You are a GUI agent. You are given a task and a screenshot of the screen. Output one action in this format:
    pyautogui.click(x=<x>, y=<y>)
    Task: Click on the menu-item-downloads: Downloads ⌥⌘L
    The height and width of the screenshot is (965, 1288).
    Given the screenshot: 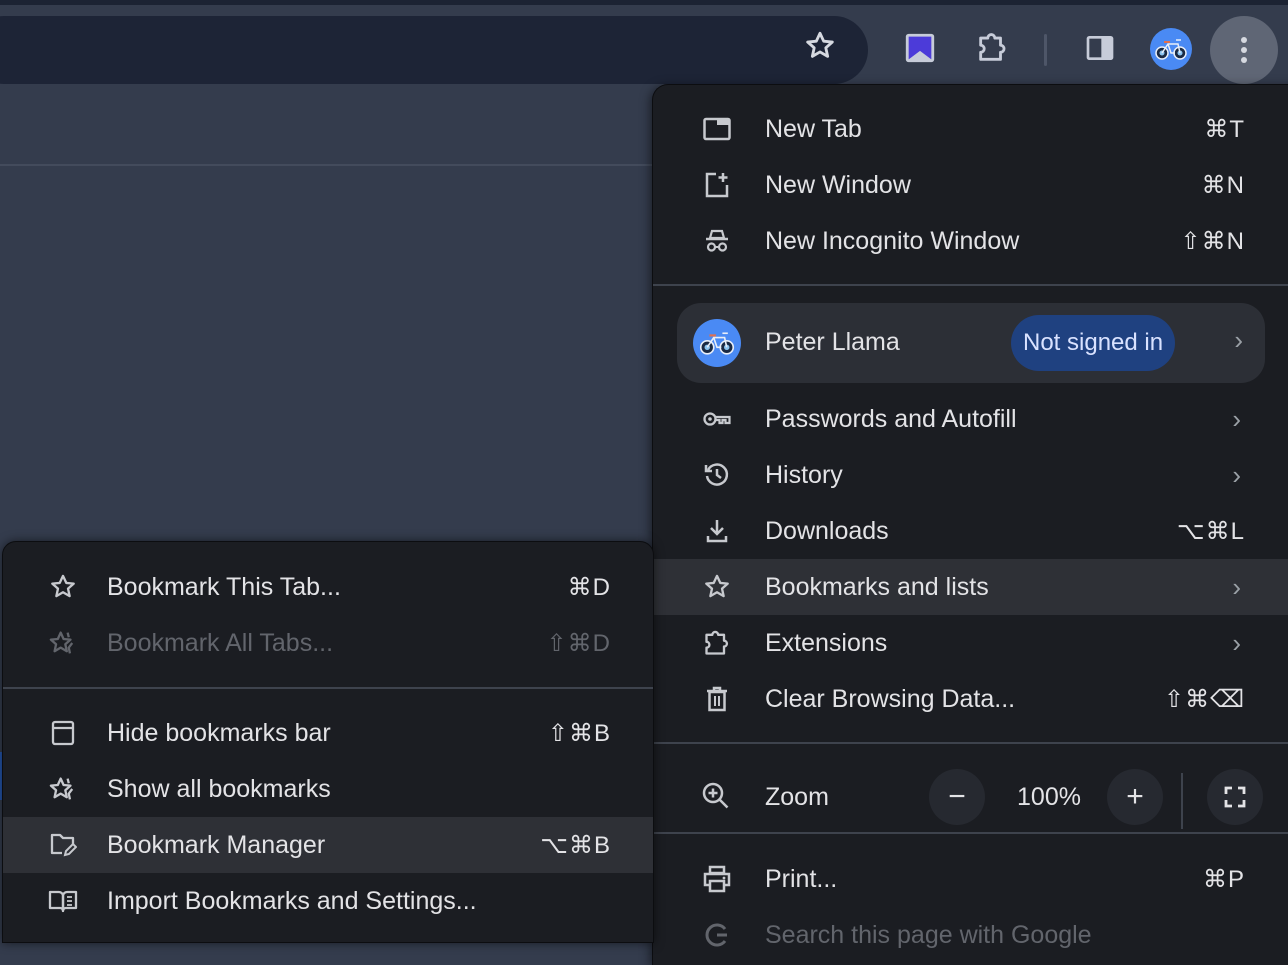 What is the action you would take?
    pyautogui.click(x=970, y=531)
    